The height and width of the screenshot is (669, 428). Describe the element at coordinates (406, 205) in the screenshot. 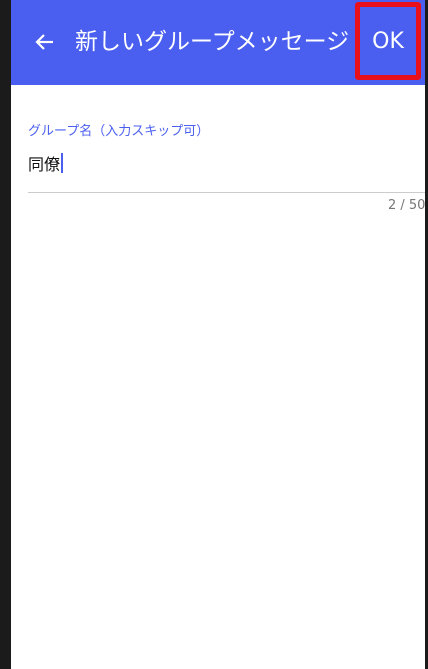

I see `character-counter: 2 / 50` at that location.